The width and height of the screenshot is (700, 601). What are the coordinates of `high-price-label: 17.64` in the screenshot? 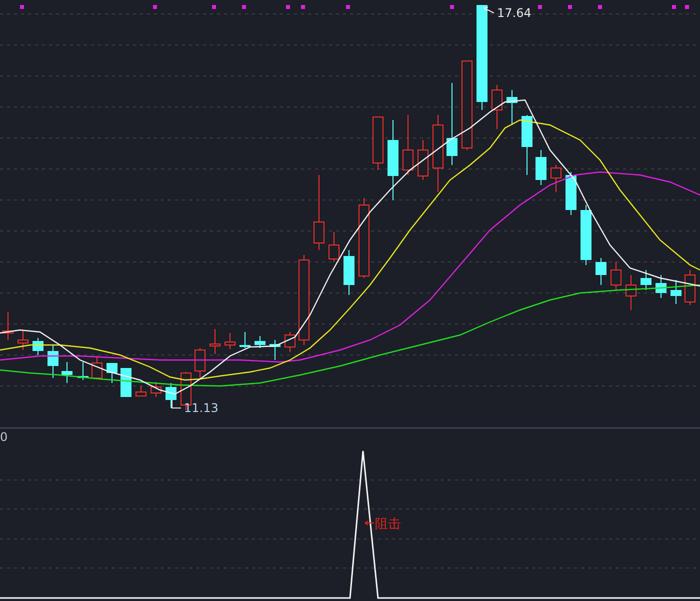 It's located at (514, 13).